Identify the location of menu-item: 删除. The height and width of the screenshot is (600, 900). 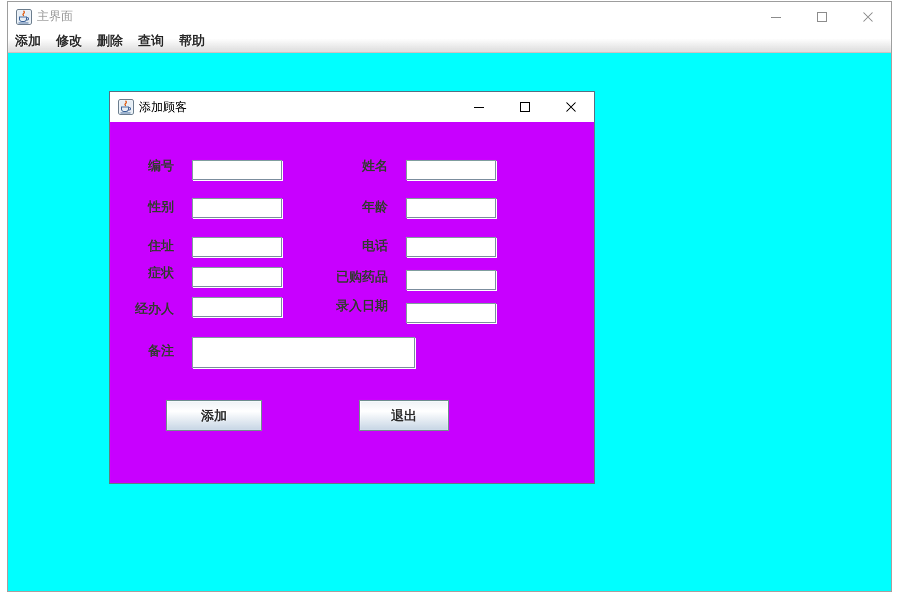
(110, 41).